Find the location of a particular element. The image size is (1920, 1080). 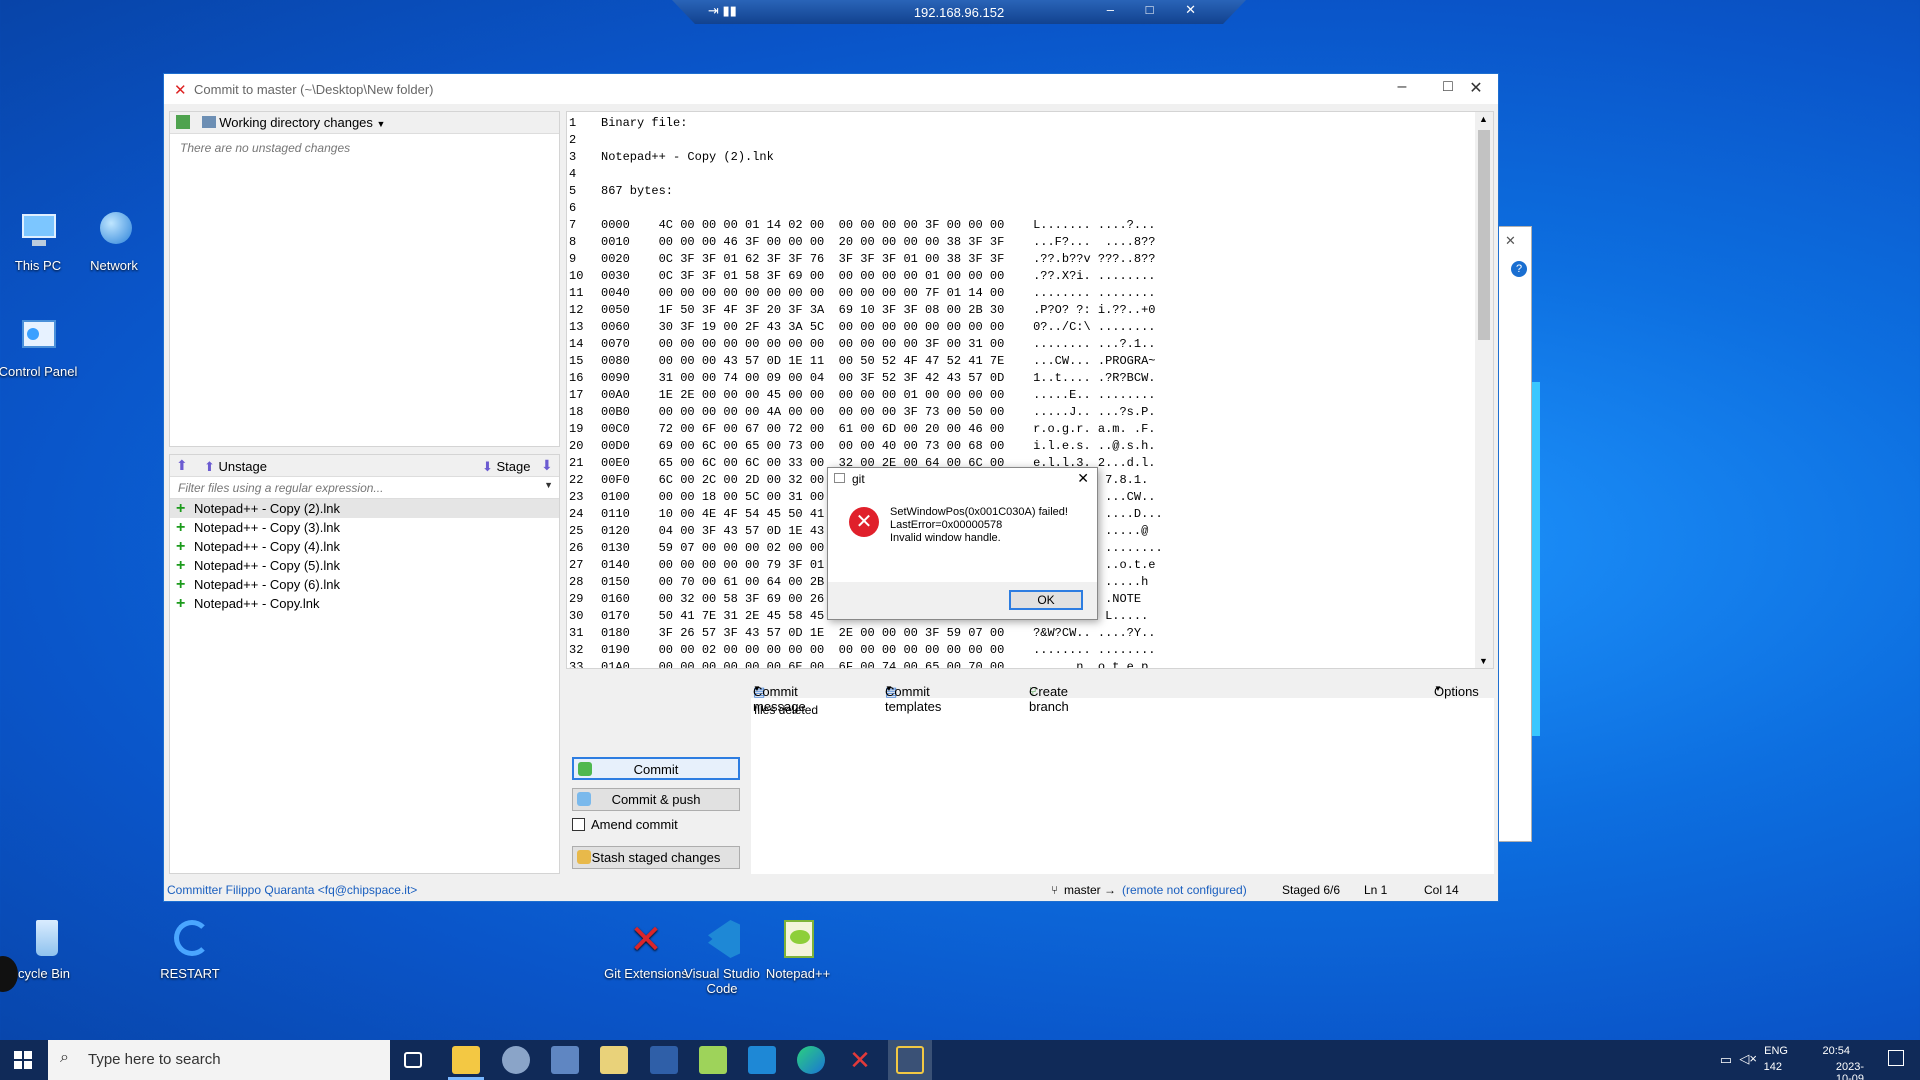

file-explorer-icon is located at coordinates (466, 1060).